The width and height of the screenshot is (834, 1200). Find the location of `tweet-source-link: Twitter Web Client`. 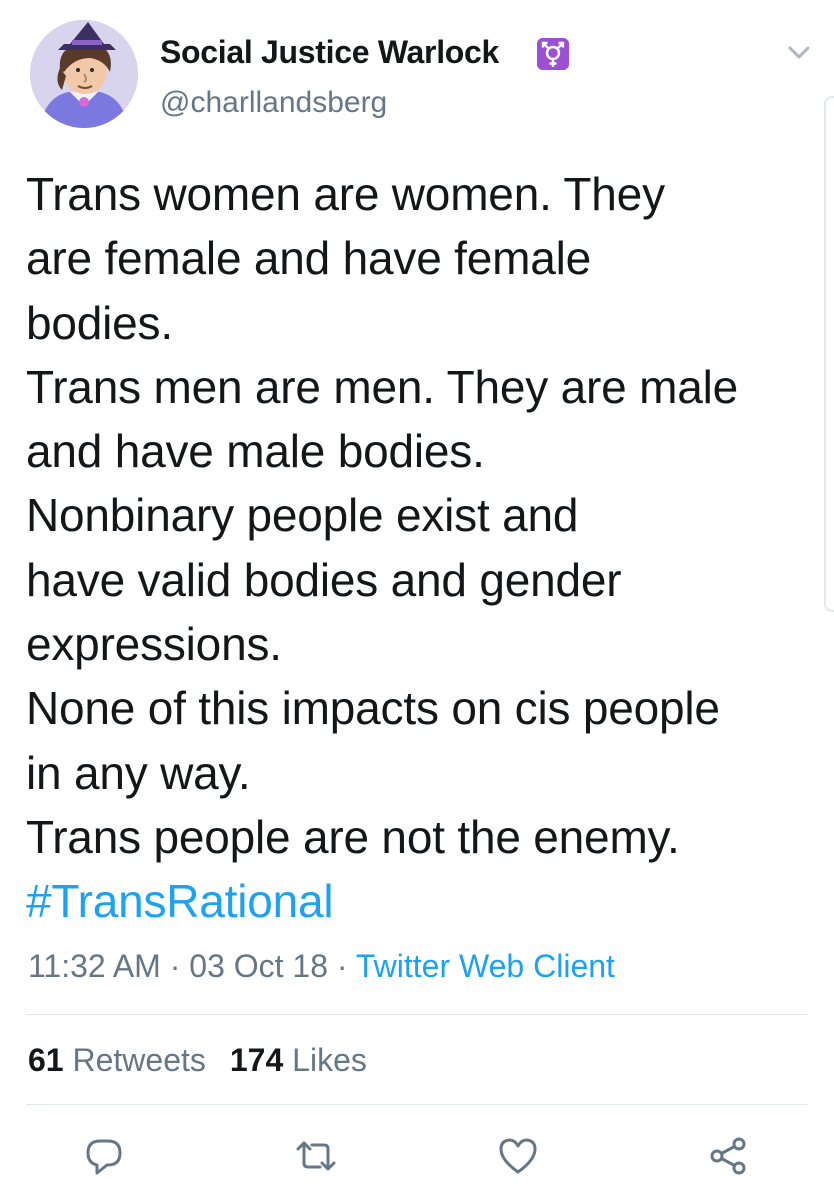

tweet-source-link: Twitter Web Client is located at coordinates (485, 966).